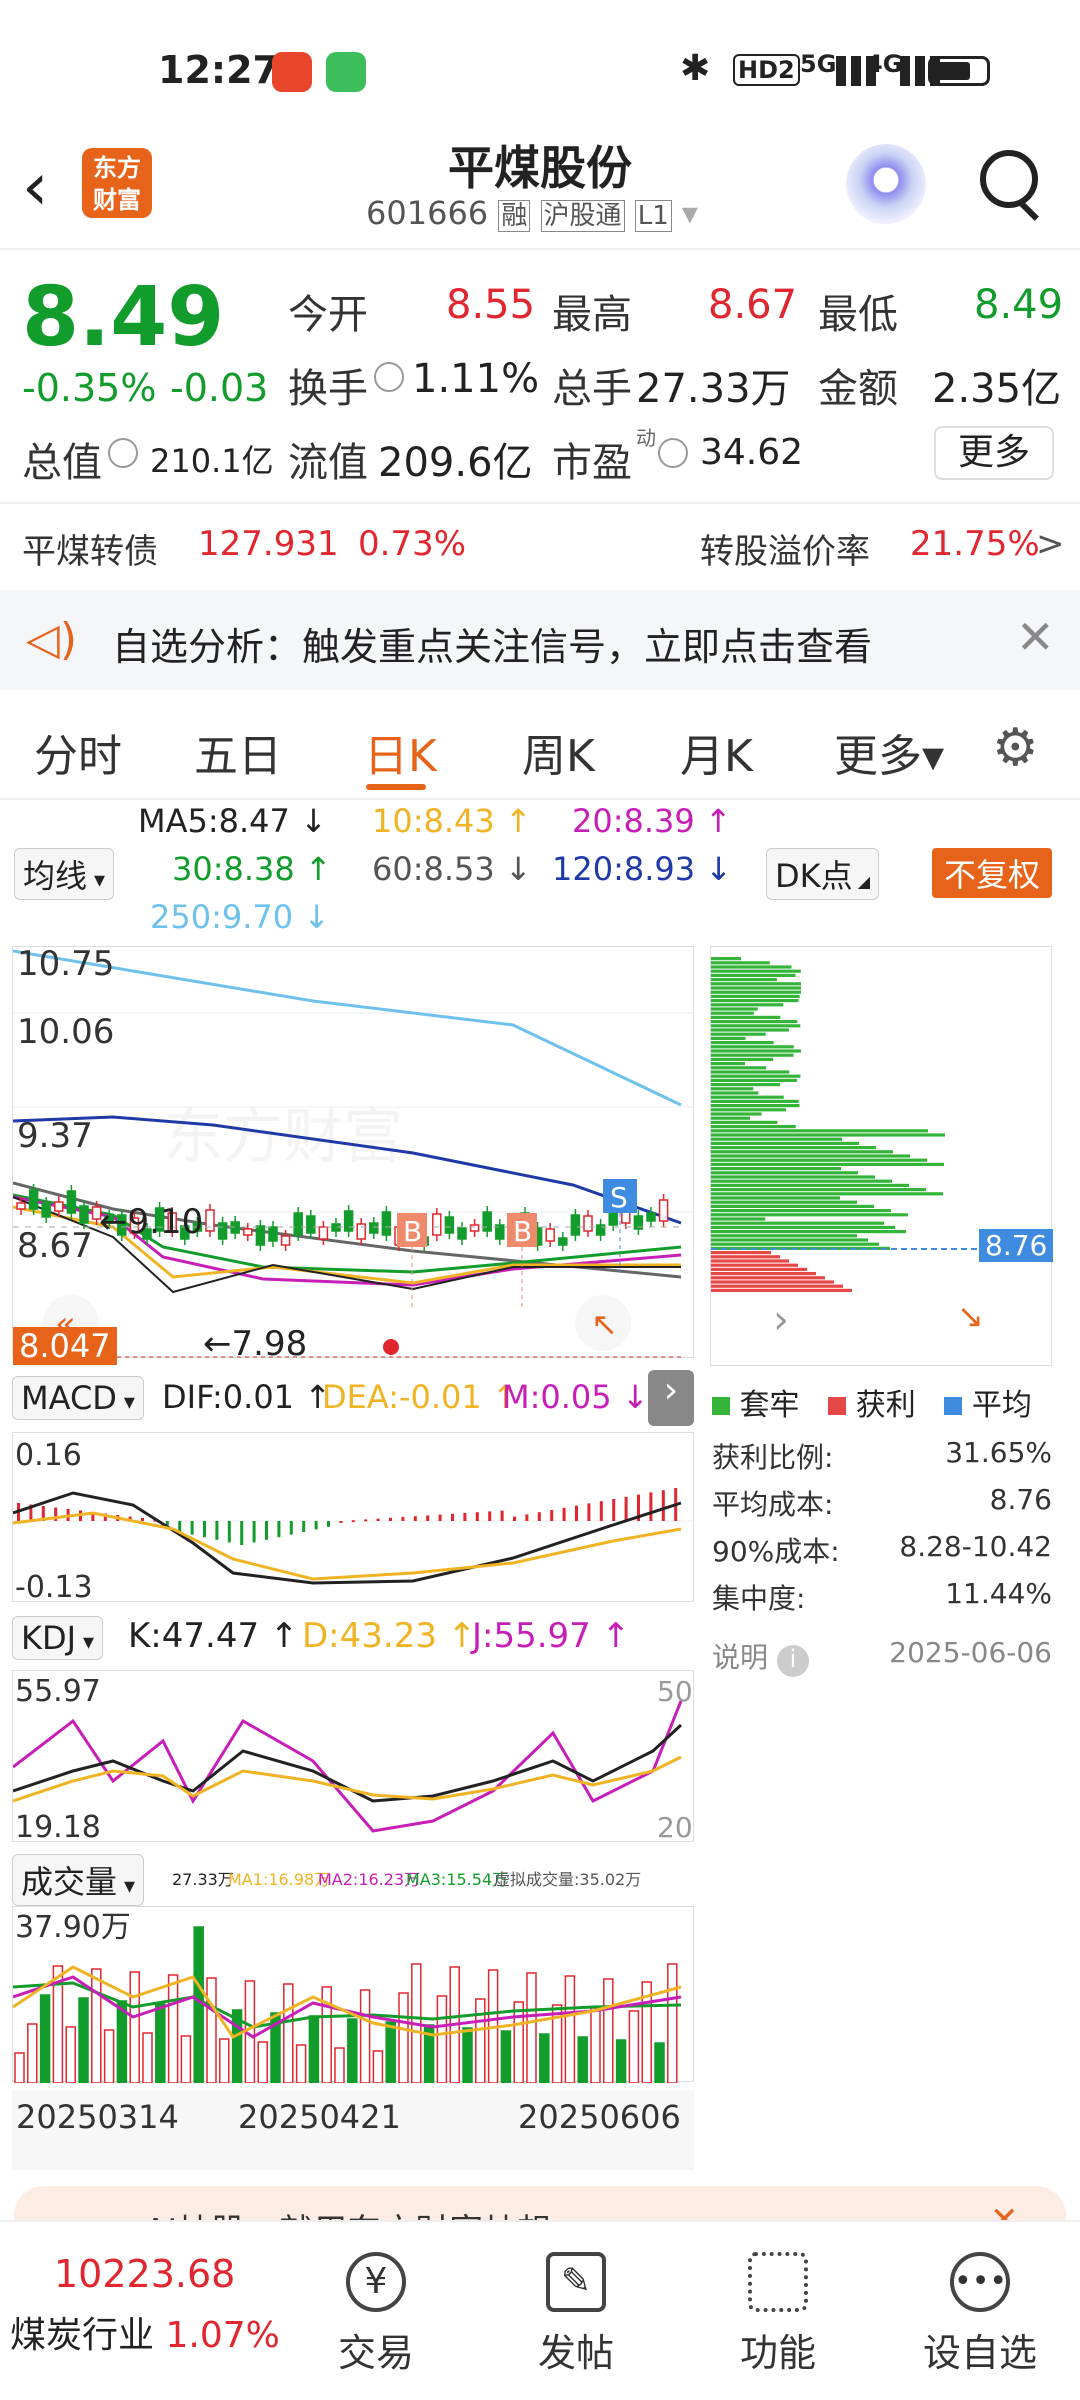 Image resolution: width=1080 pixels, height=2400 pixels. What do you see at coordinates (1015, 748) in the screenshot?
I see `settings-gear-icon: ⚙` at bounding box center [1015, 748].